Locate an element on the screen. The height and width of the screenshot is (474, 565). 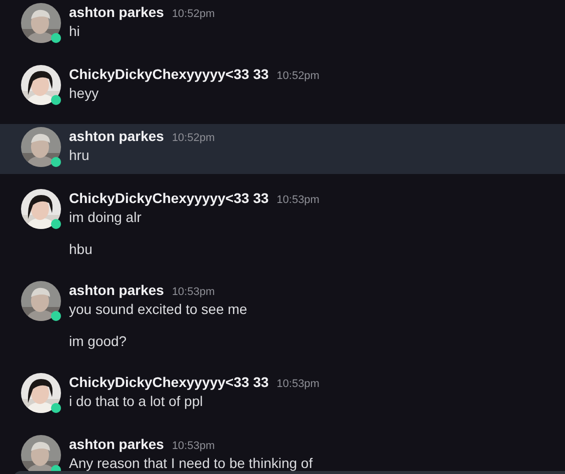
message-text: hru is located at coordinates (79, 155).